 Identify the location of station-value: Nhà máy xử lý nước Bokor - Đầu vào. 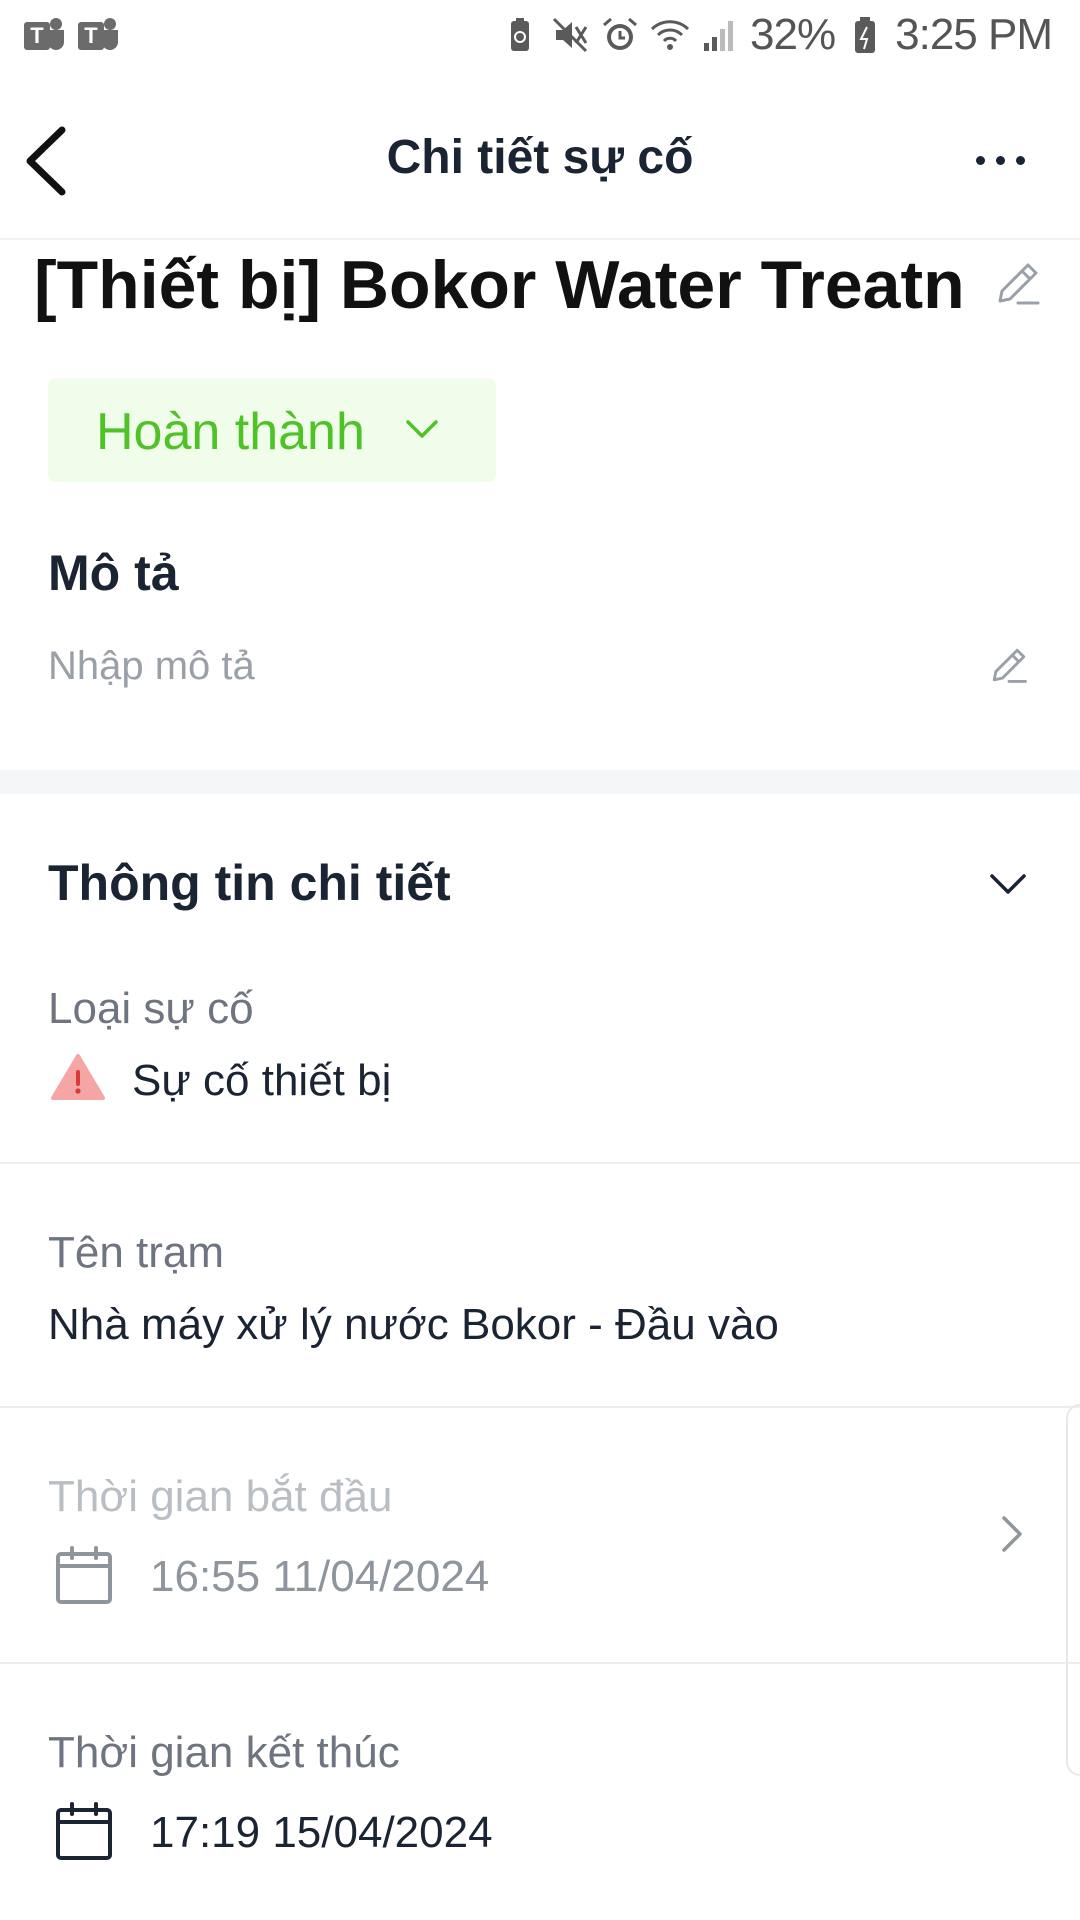
(413, 1324).